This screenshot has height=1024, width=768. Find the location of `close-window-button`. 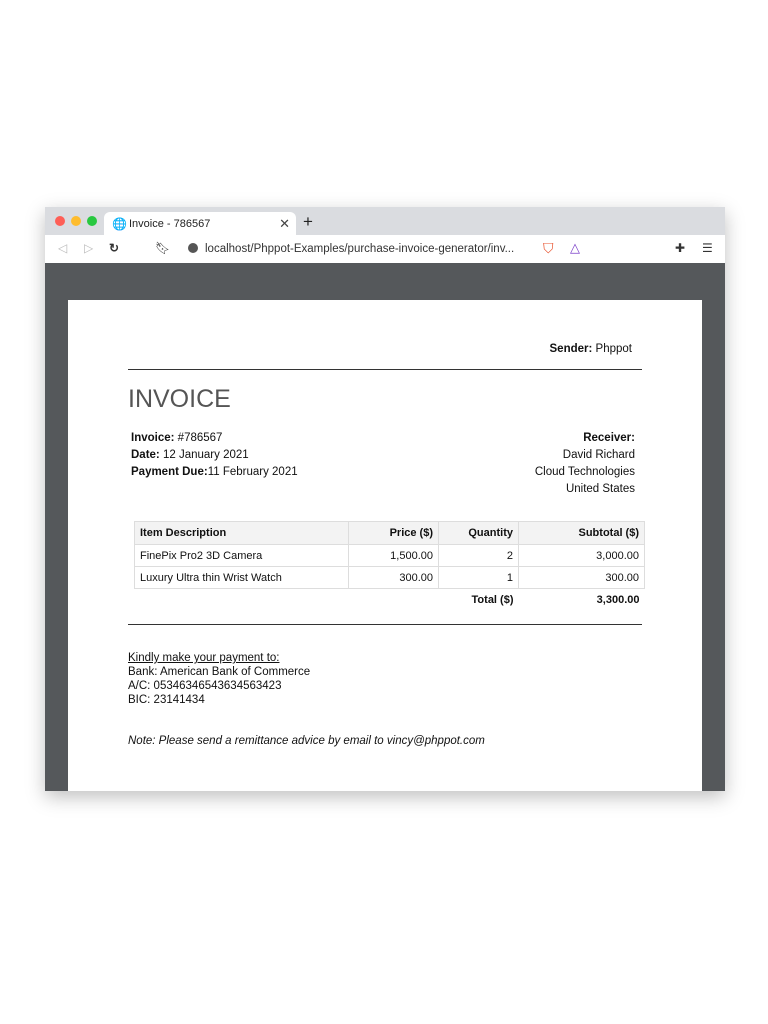

close-window-button is located at coordinates (60, 221).